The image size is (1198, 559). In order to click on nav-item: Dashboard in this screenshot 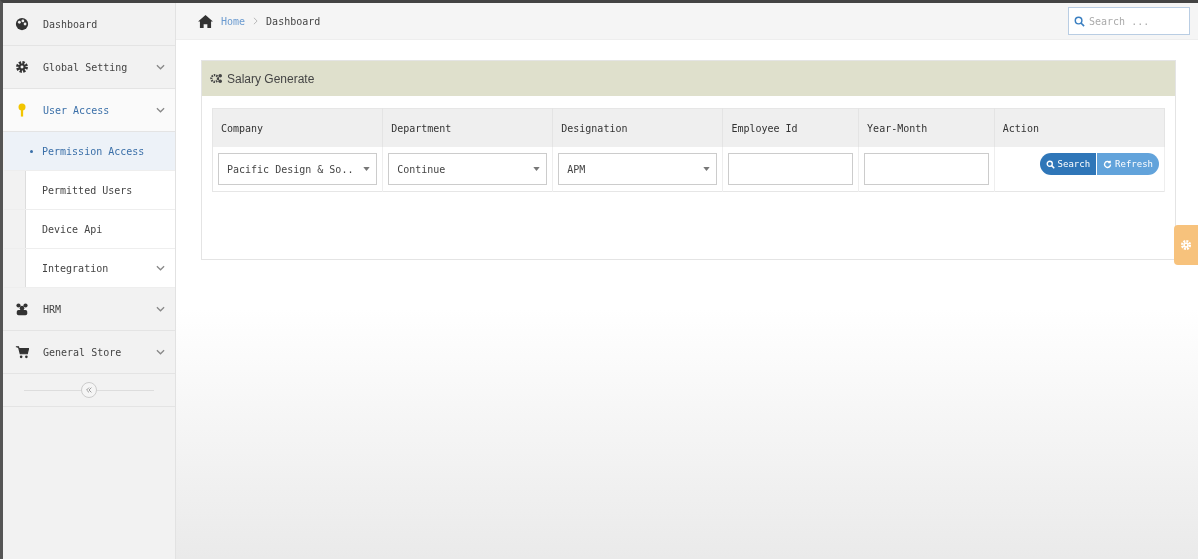, I will do `click(89, 24)`.